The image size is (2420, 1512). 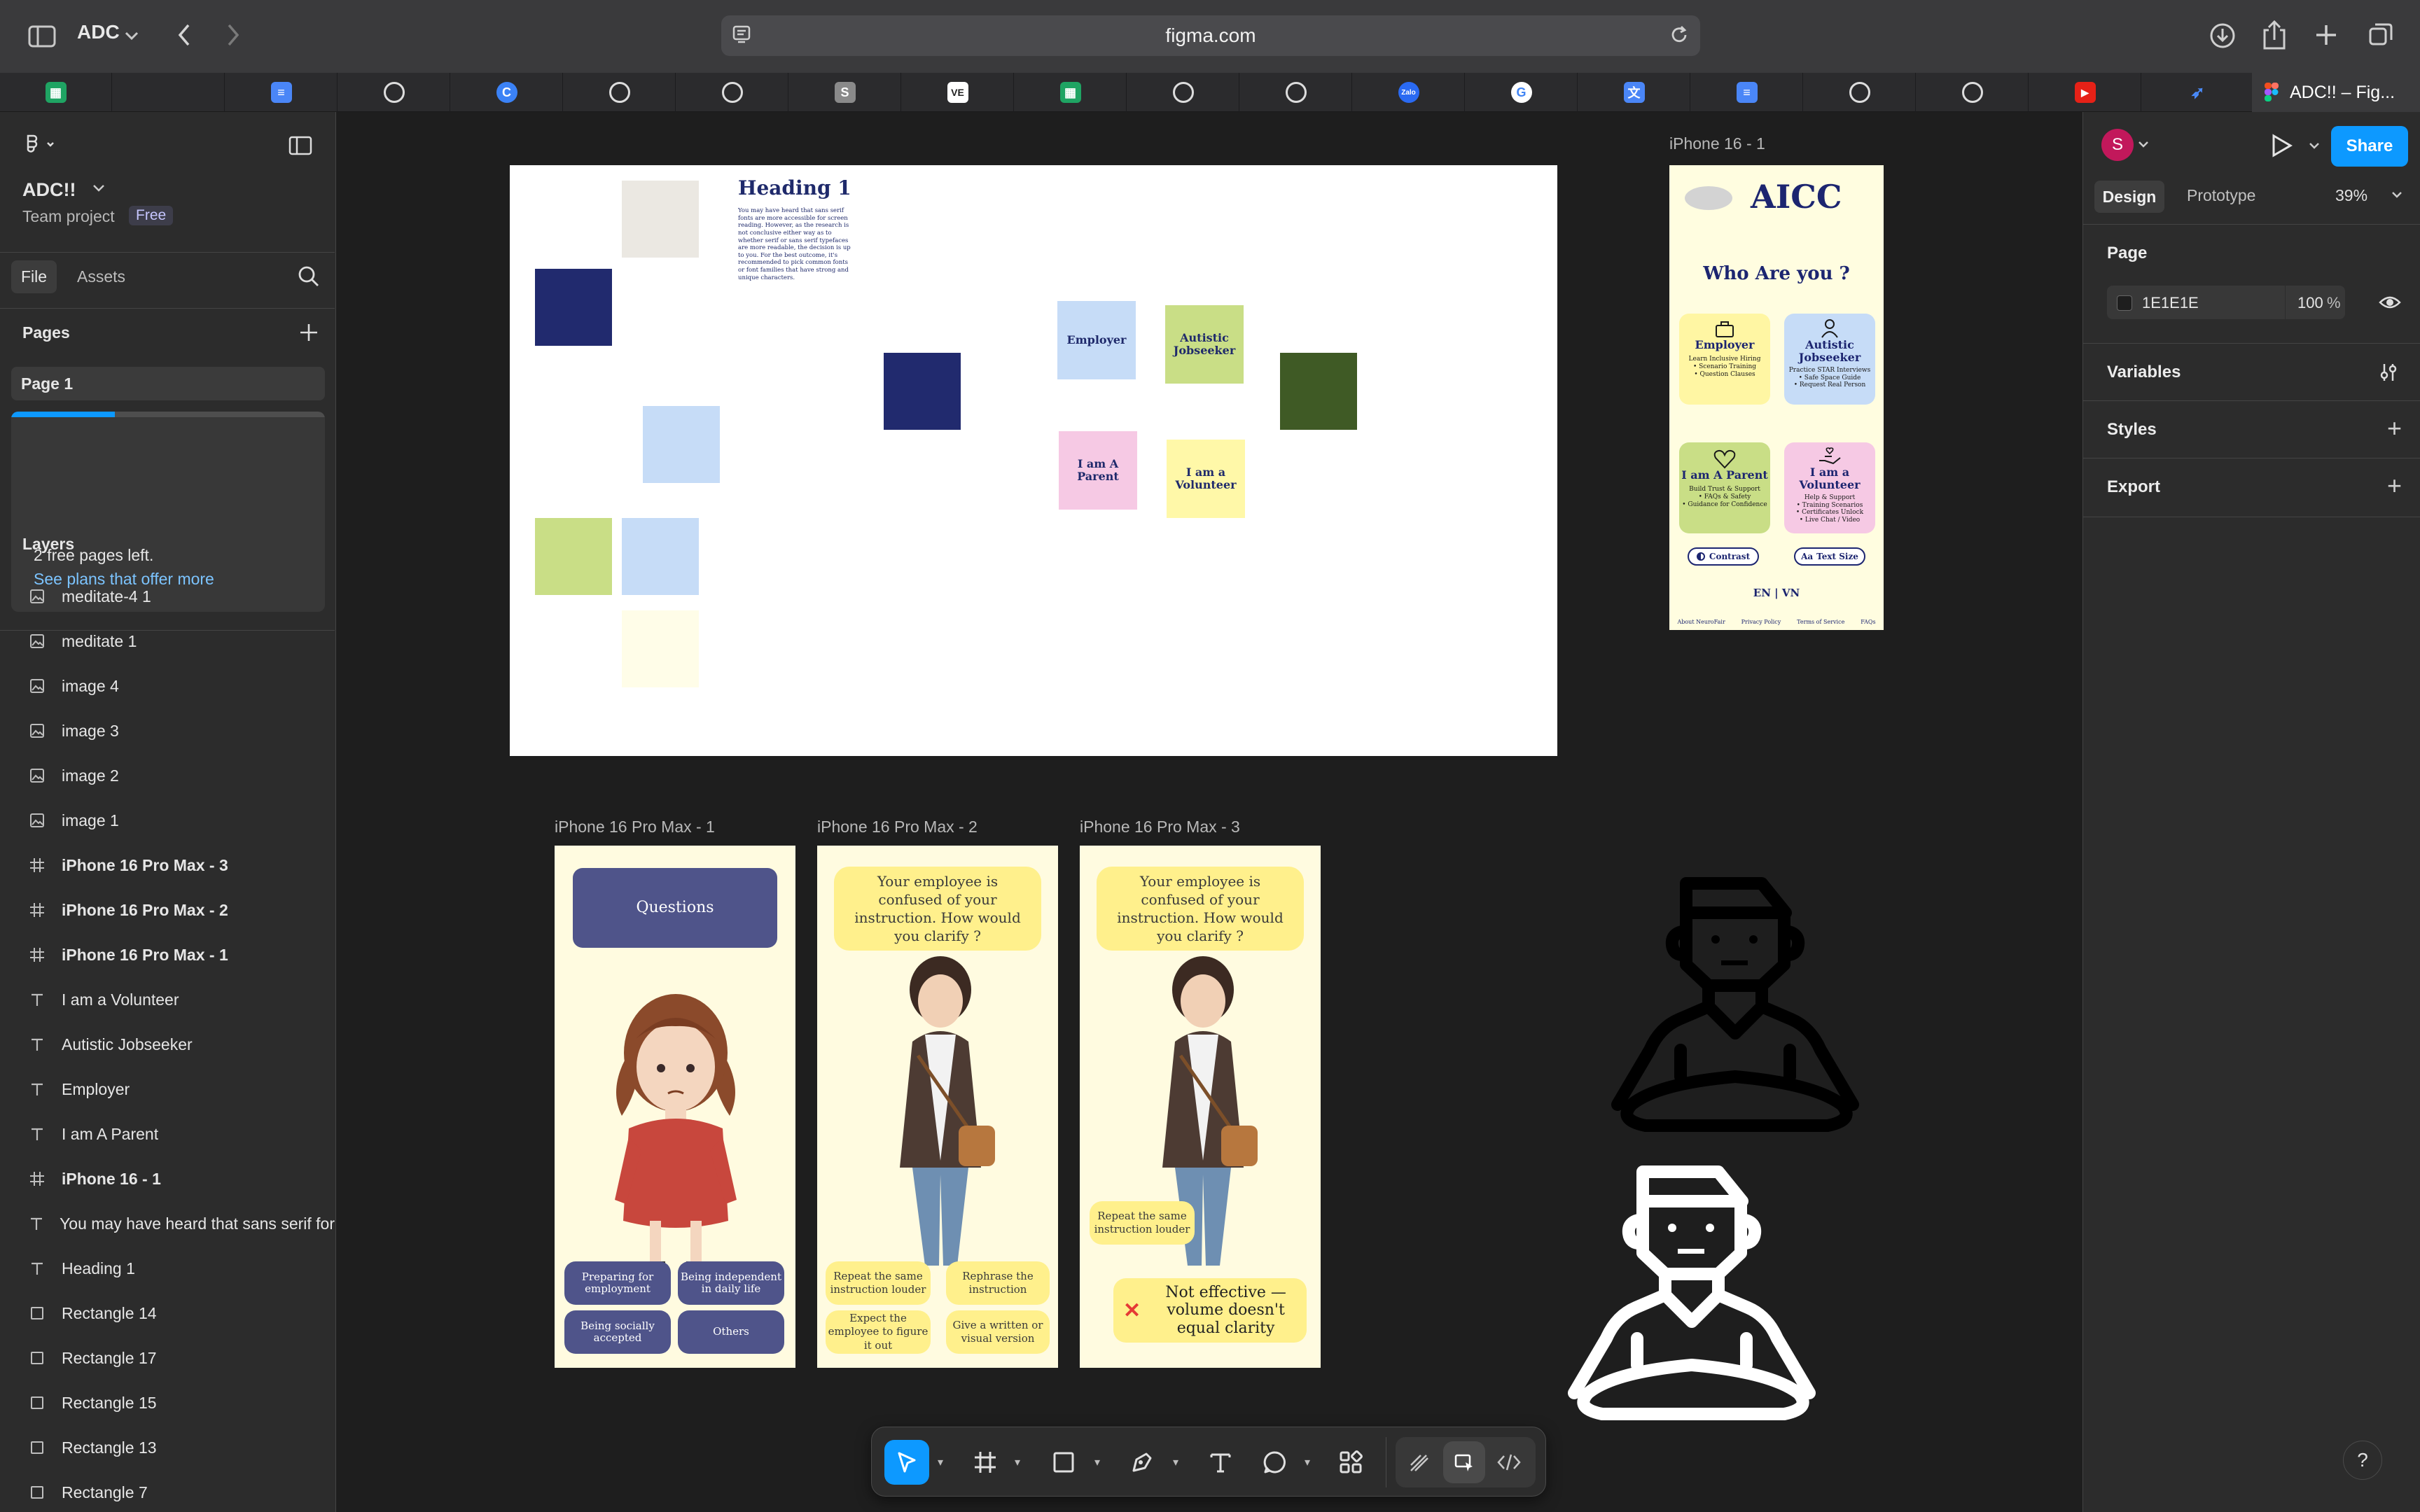 I want to click on fill-opacity-value: 100, so click(x=2310, y=303).